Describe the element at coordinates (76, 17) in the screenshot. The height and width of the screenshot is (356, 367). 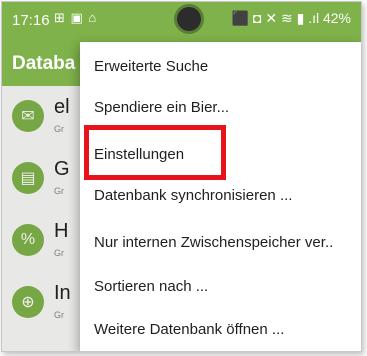
I see `notification-icons: ⊞ ▣ ⌂` at that location.